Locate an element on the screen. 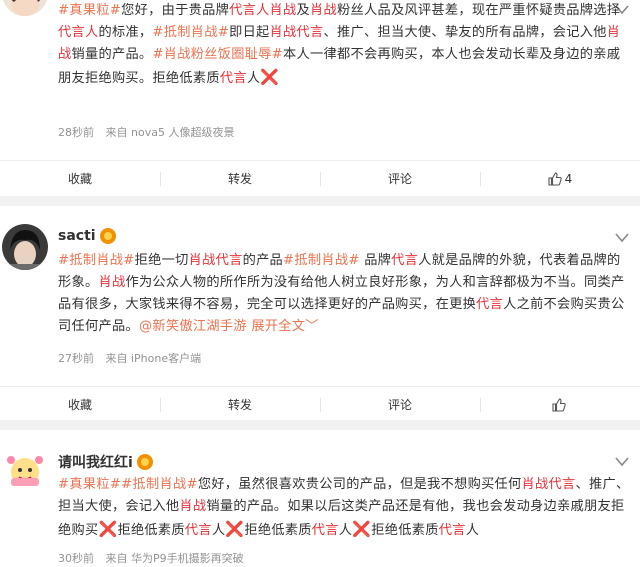 The height and width of the screenshot is (567, 640). like-button is located at coordinates (560, 404).